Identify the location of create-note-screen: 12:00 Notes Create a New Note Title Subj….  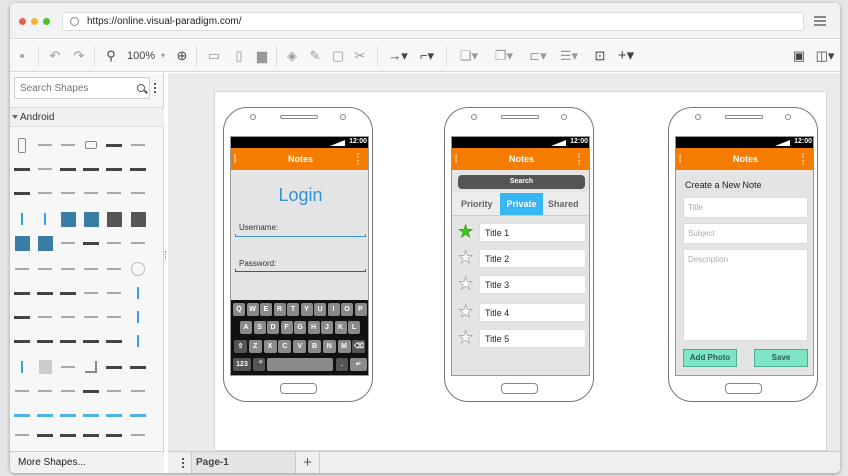
(744, 256).